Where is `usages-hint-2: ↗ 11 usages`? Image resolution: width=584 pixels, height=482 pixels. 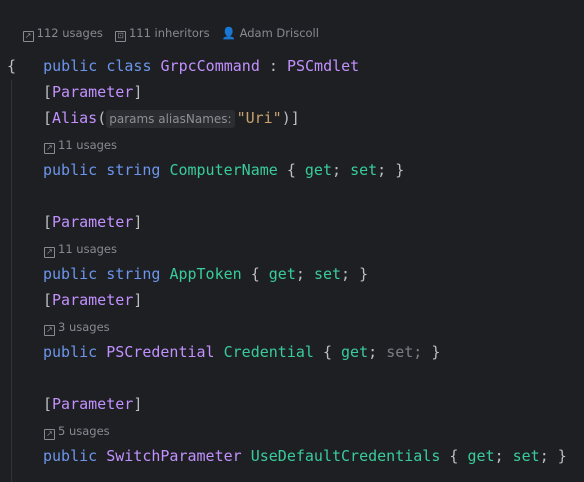 usages-hint-2: ↗ 11 usages is located at coordinates (80, 249).